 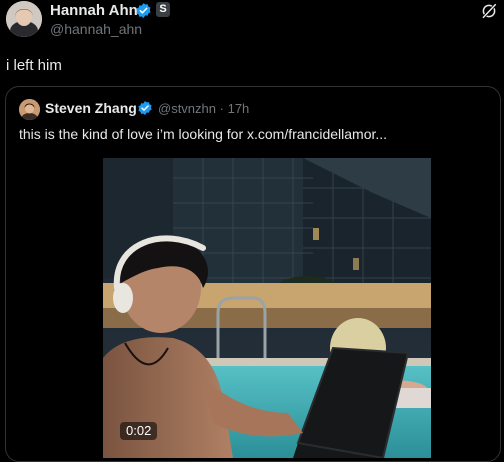 I want to click on tweet-text: i left him, so click(x=34, y=65).